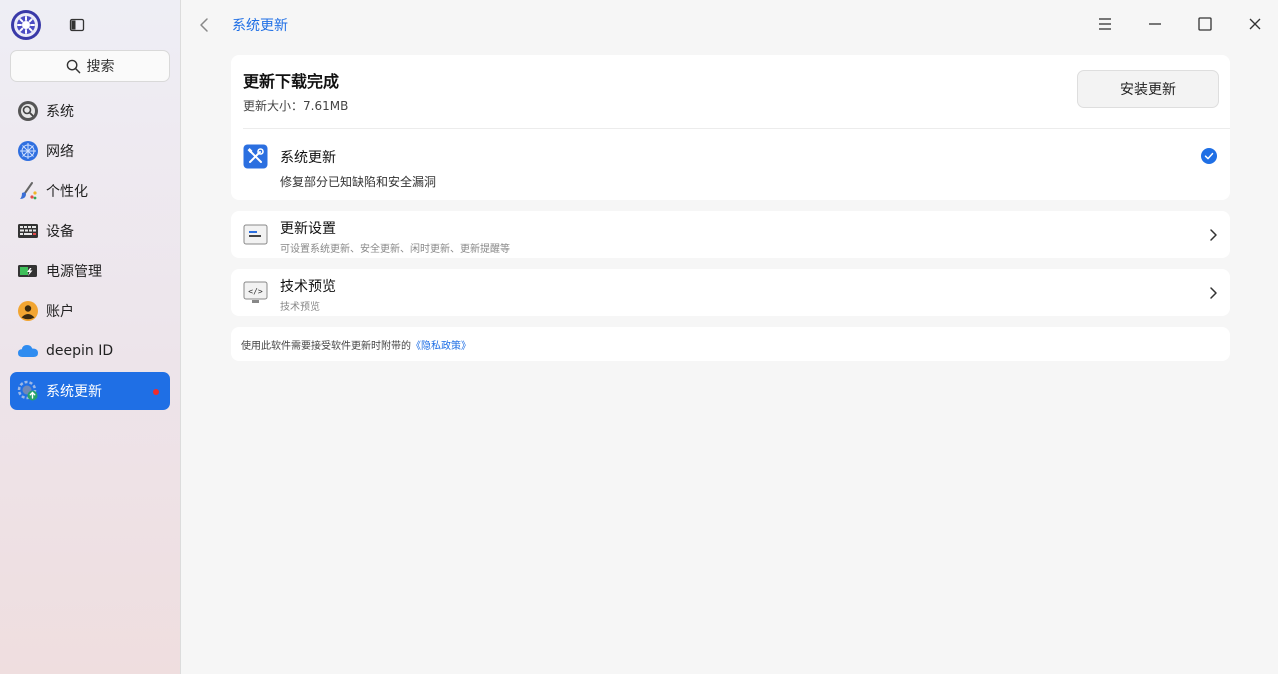 The width and height of the screenshot is (1278, 674). I want to click on sidebar-item-system: 系统, so click(90, 111).